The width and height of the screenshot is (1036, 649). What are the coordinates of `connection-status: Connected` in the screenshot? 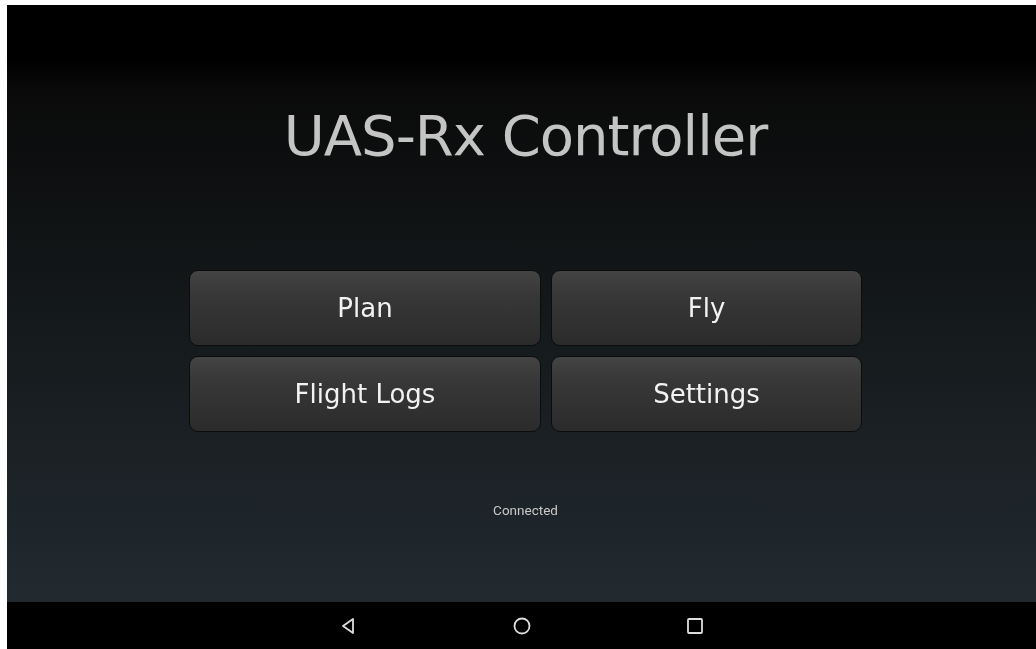 It's located at (525, 510).